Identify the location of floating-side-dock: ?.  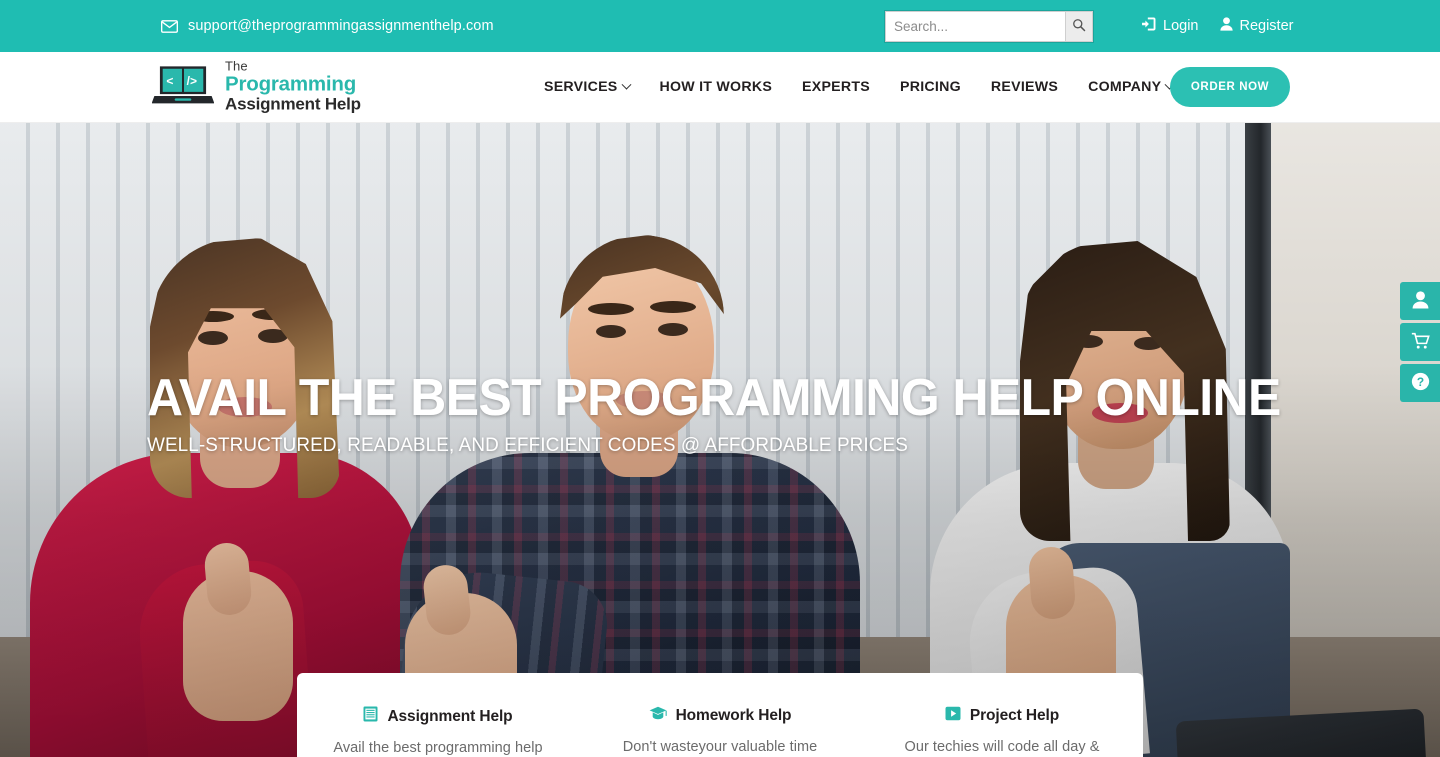
(1420, 342).